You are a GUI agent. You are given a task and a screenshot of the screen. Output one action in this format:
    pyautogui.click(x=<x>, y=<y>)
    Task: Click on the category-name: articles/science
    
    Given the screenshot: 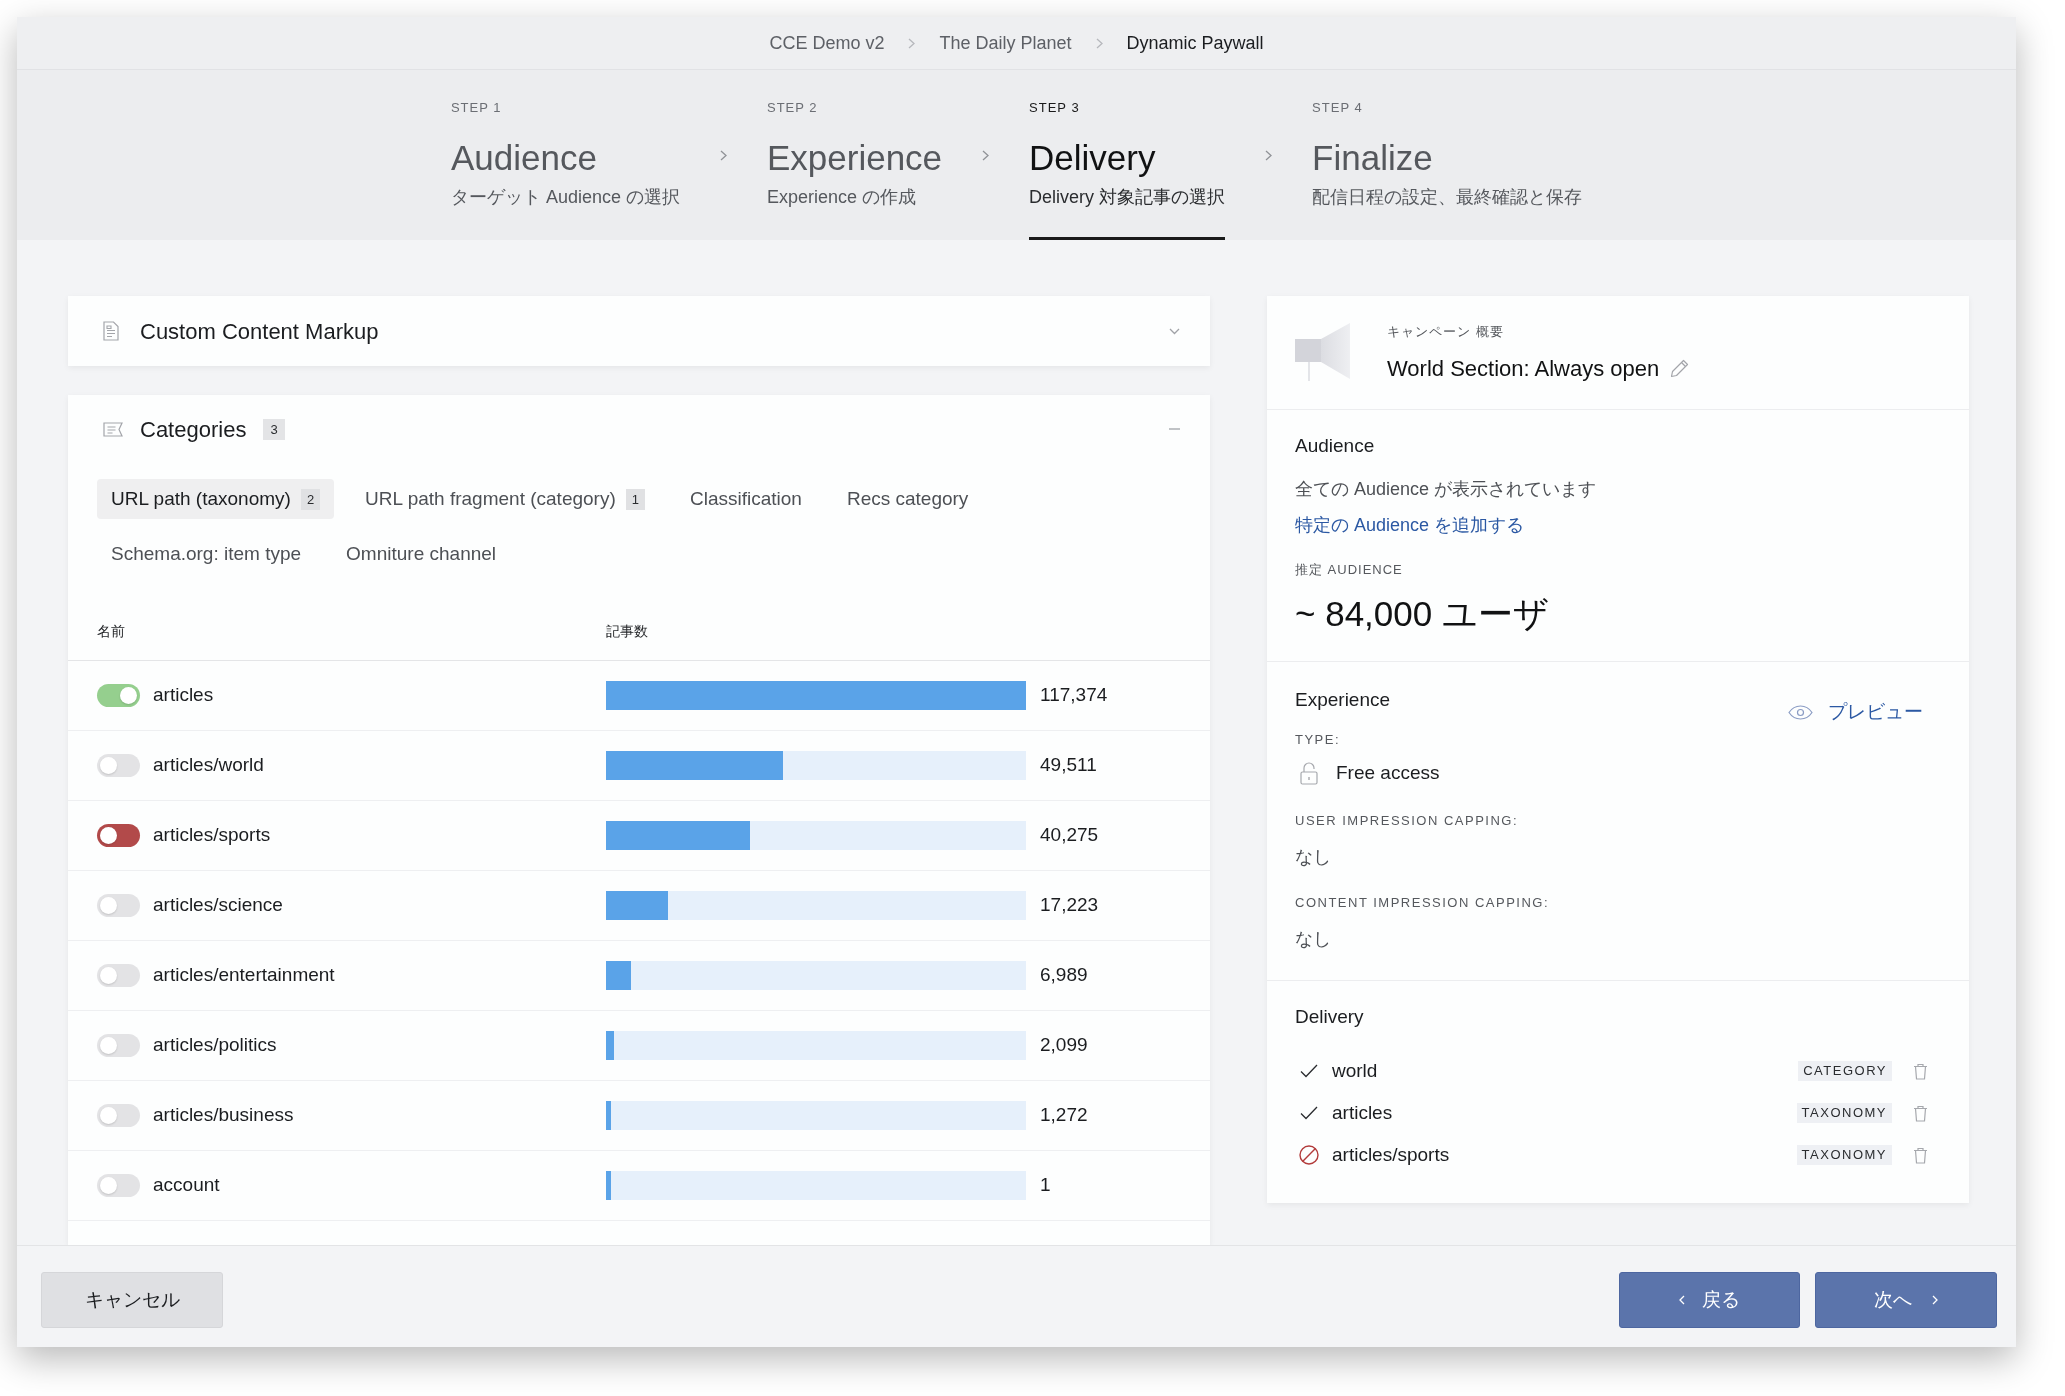 What is the action you would take?
    pyautogui.click(x=218, y=905)
    